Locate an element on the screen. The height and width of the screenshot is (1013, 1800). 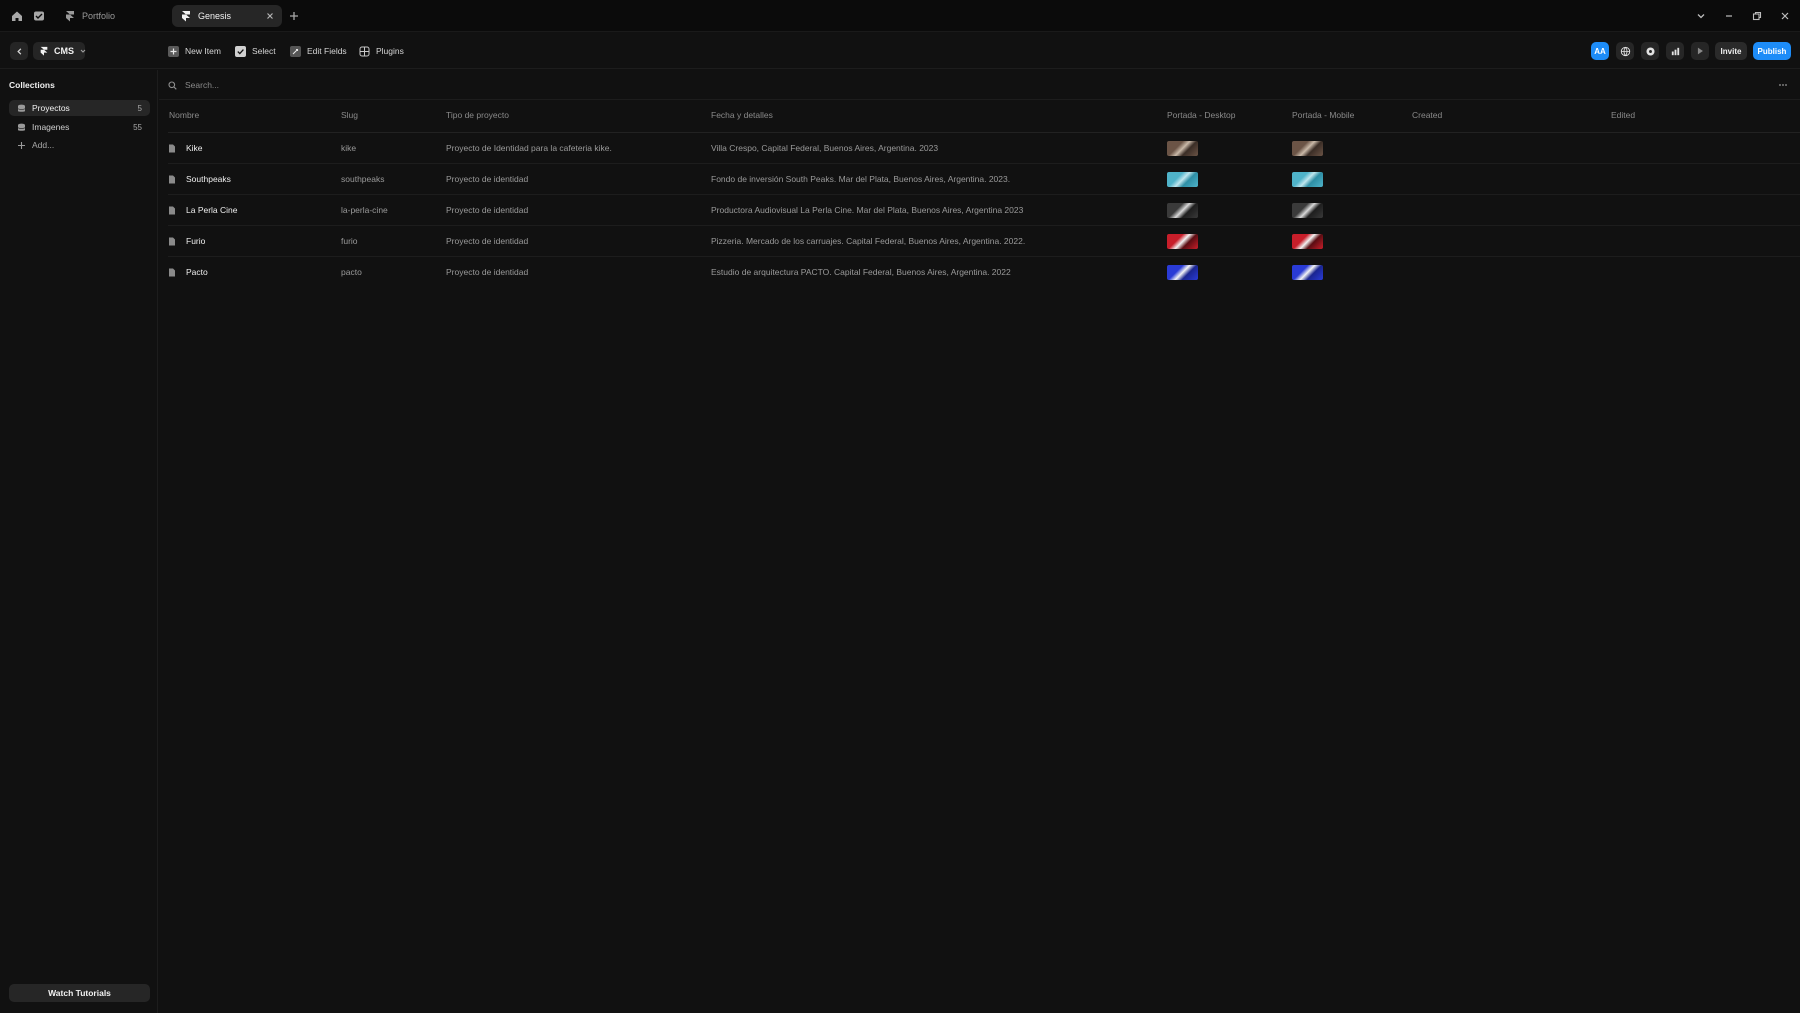
item-count: 55 is located at coordinates (137, 127).